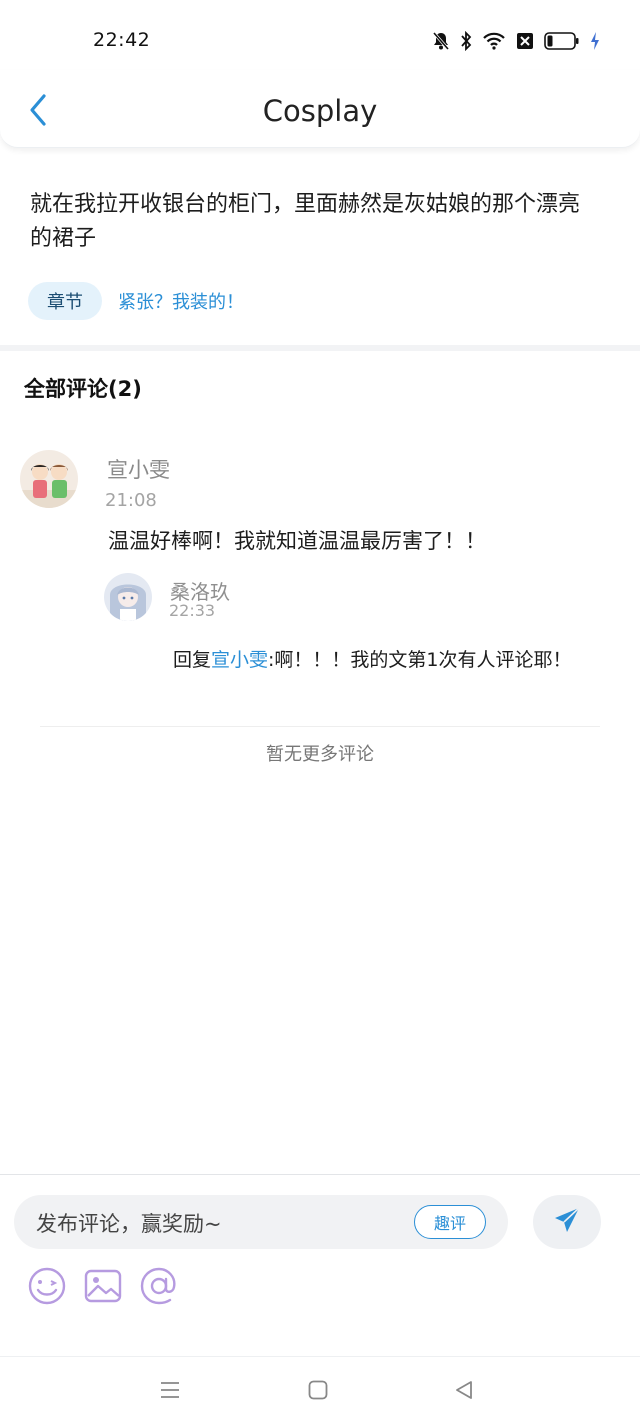 This screenshot has width=640, height=1422. I want to click on post-text: 就在我拉开收银台的柜门，里面赫然是灰姑娘的那个漂亮的裙子, so click(305, 221).